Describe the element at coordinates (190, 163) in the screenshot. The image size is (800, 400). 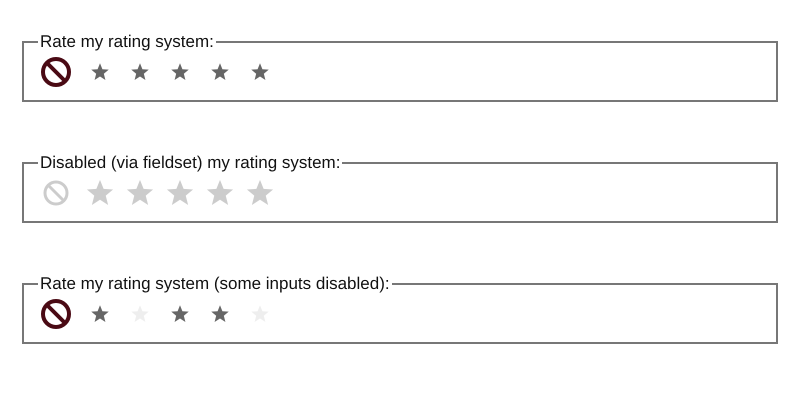
I see `fieldset-legend: Disabled (via fieldset) my rating system:` at that location.